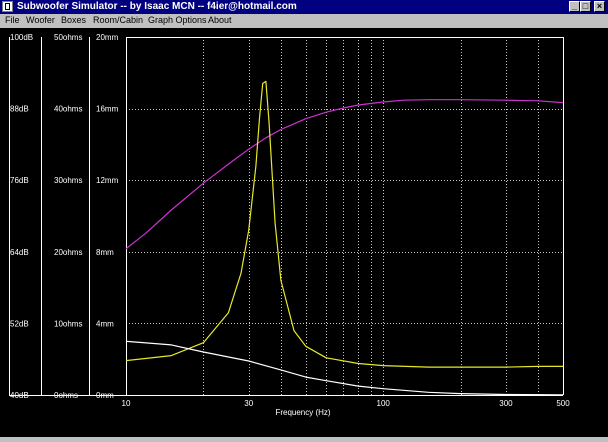 The height and width of the screenshot is (442, 608). What do you see at coordinates (344, 368) in the screenshot?
I see `excursion-curve` at bounding box center [344, 368].